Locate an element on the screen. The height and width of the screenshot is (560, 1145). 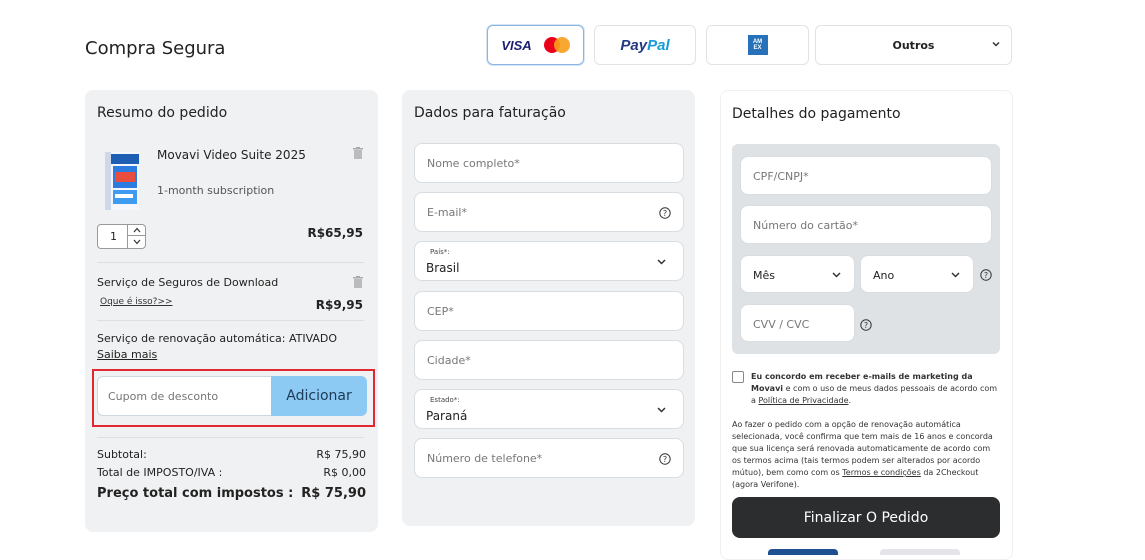
add-coupon-button: Adicionar is located at coordinates (319, 396).